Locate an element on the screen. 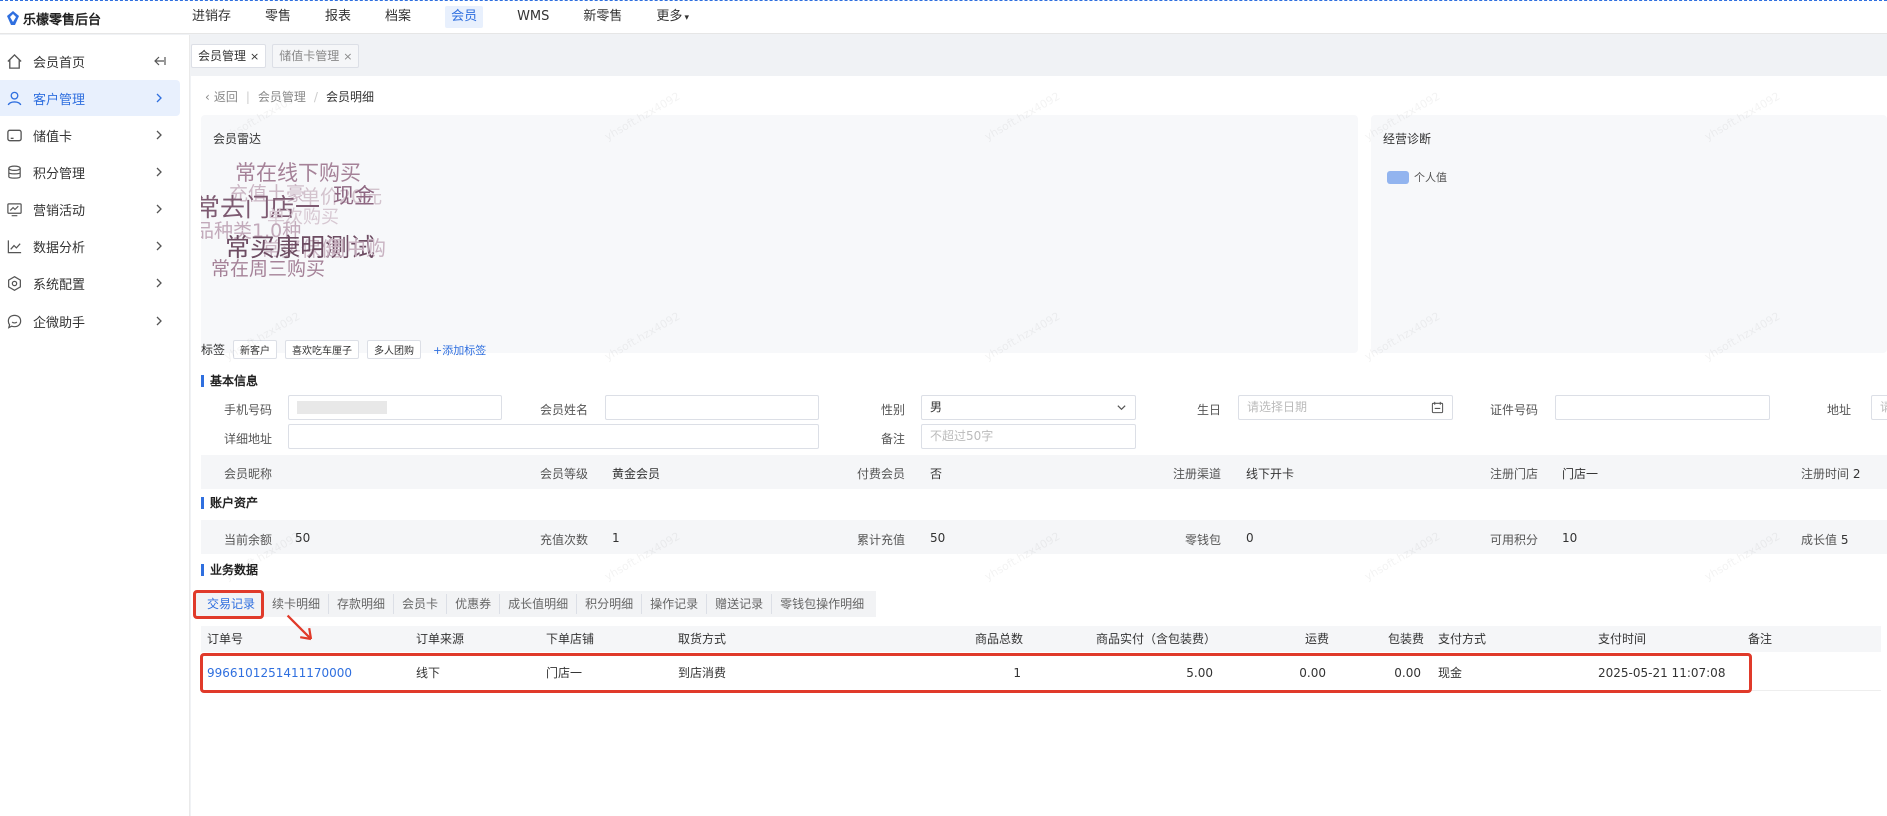 The height and width of the screenshot is (816, 1887). sidebar-item-points: 积分管理 is located at coordinates (90, 172).